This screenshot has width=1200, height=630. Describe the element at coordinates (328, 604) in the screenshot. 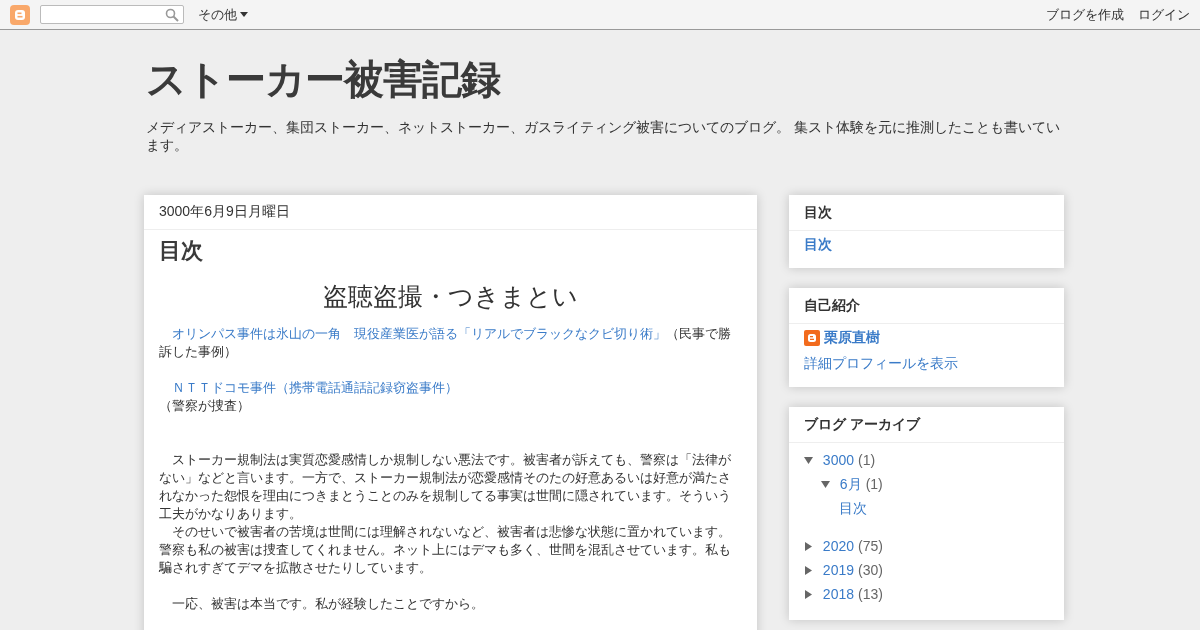

I see `body-paragraph: 一応、被害は本当です。私が経験したことですから。` at that location.